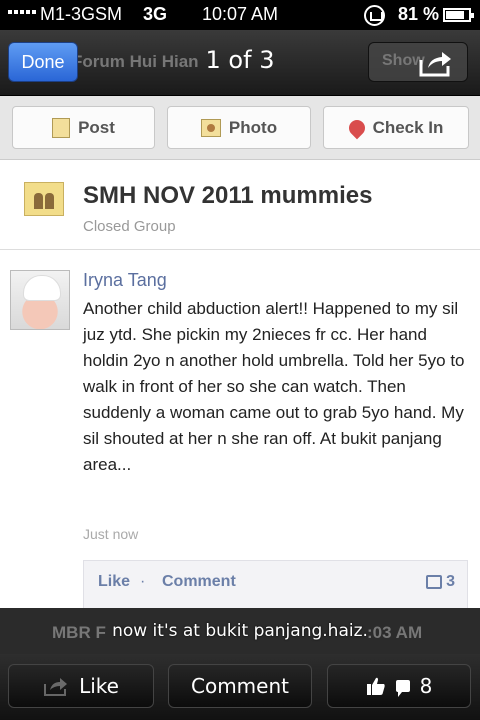  I want to click on group-type: Closed Group, so click(129, 226).